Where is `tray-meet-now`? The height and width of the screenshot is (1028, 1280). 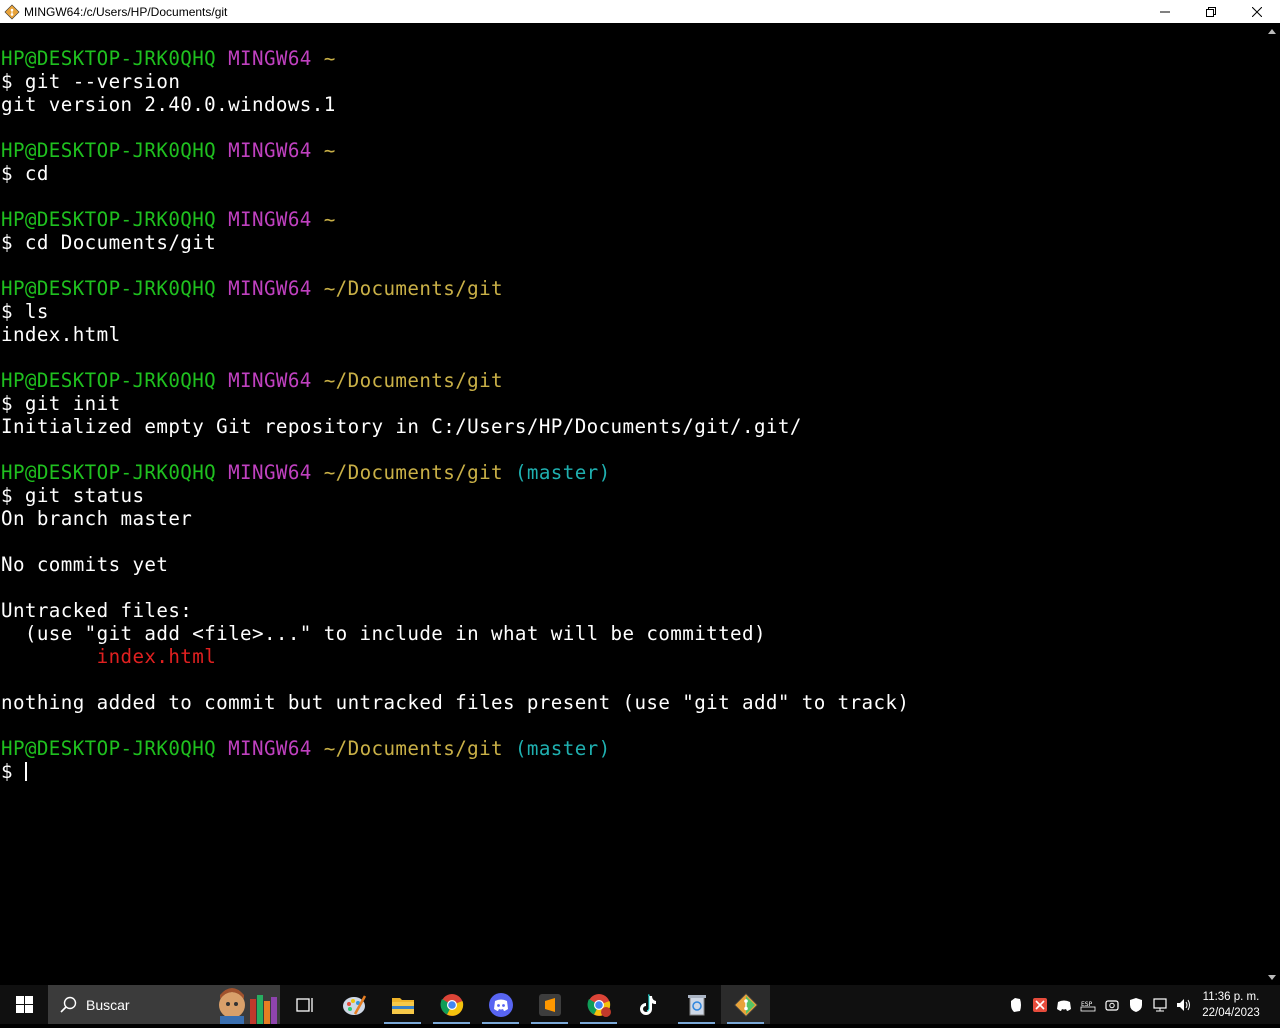
tray-meet-now is located at coordinates (1112, 1004).